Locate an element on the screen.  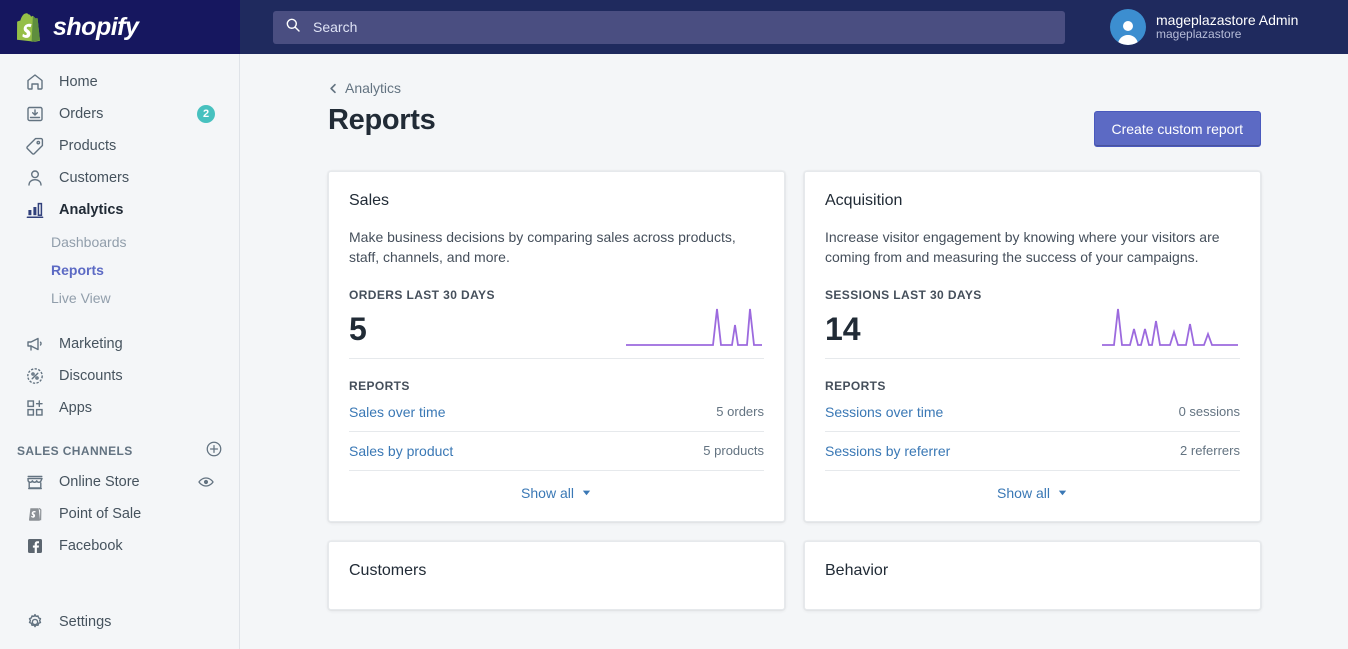
sidebar-item-marketing: Marketing is located at coordinates (119, 344).